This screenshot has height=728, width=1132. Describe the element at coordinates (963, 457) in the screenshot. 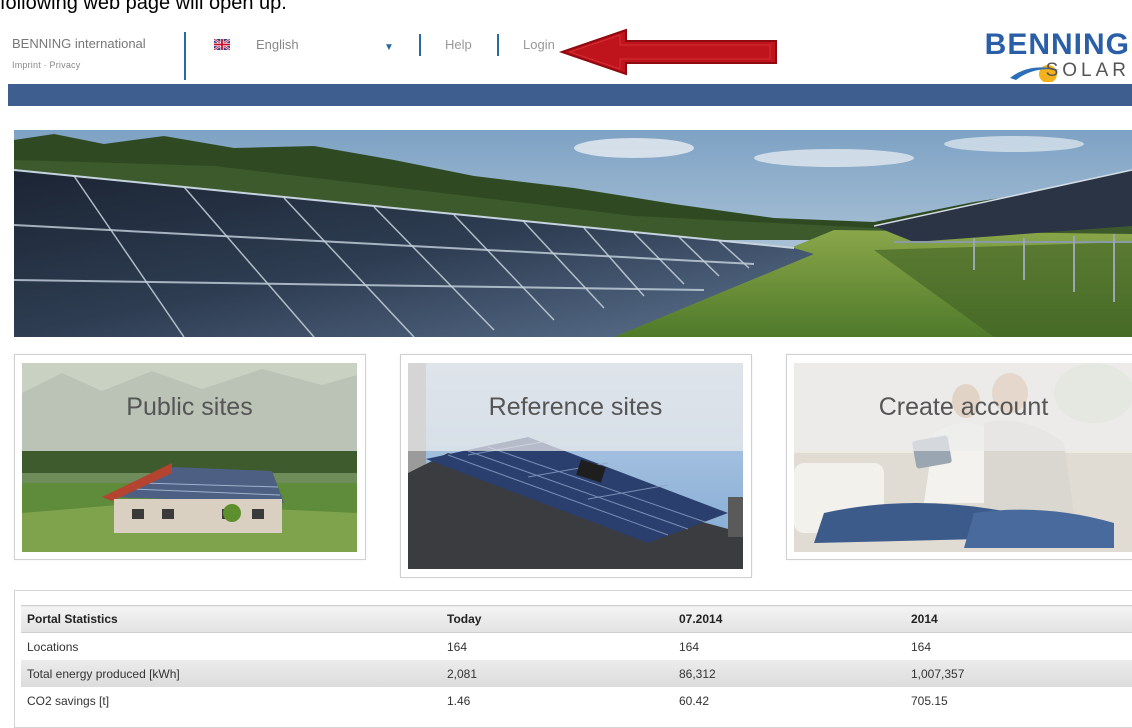

I see `create-account-image: Create account` at that location.